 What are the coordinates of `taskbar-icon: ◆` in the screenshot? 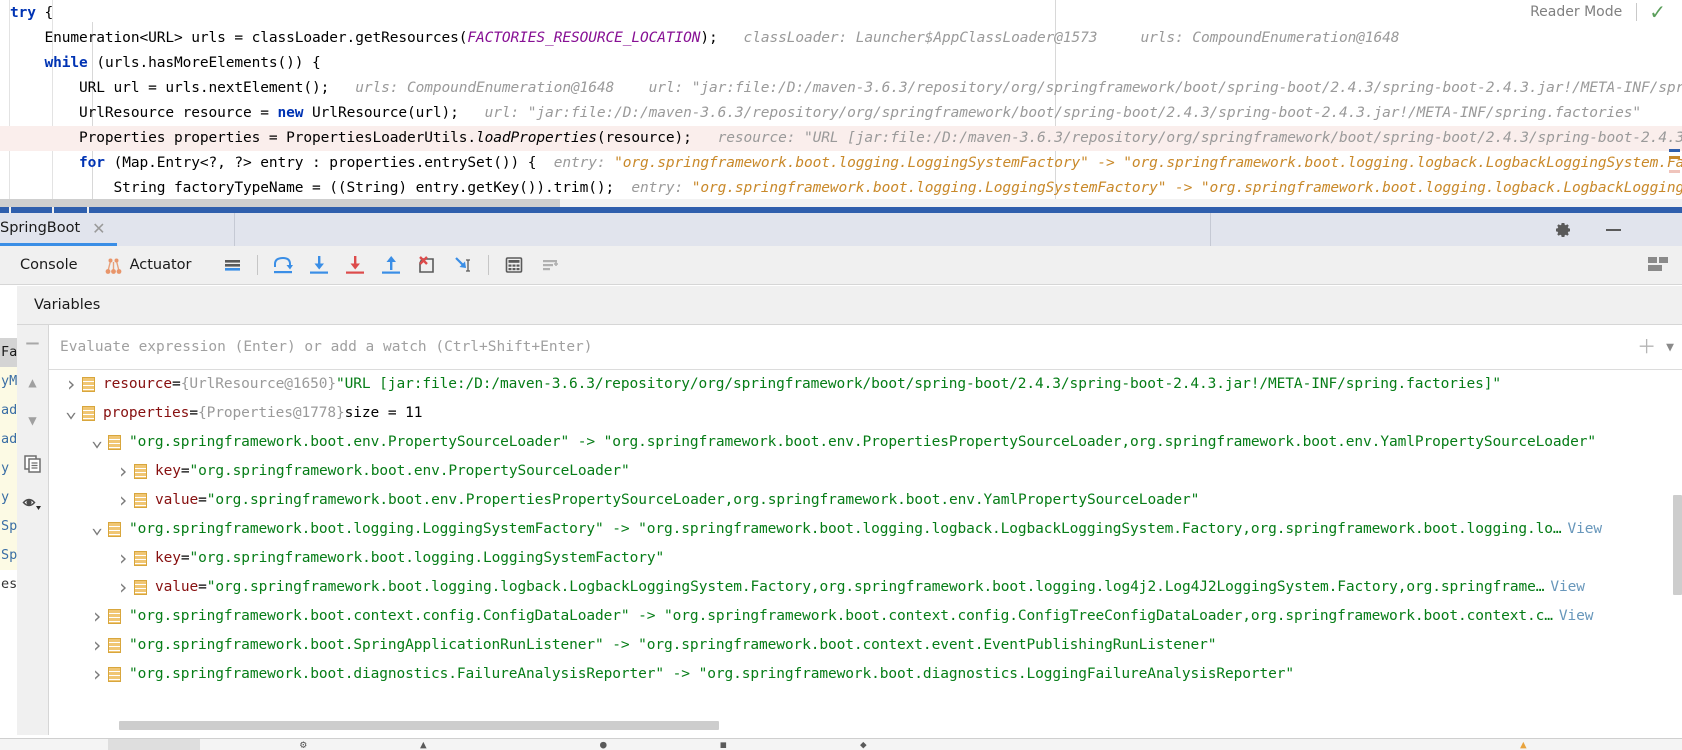 It's located at (863, 744).